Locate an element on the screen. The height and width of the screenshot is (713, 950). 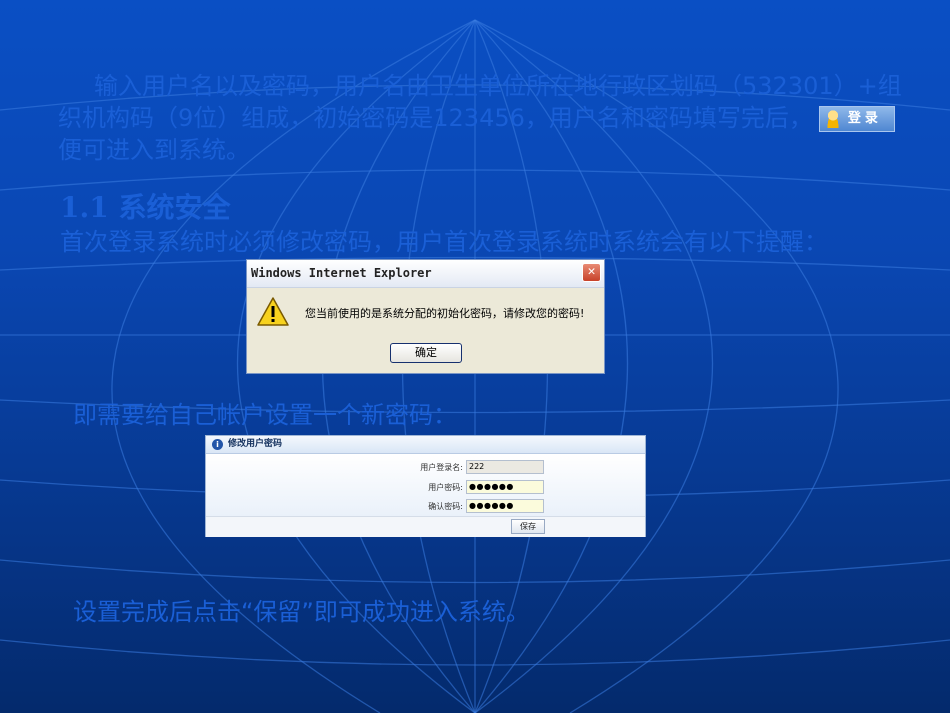
section-heading: 1.1 系统安全 is located at coordinates (145, 207).